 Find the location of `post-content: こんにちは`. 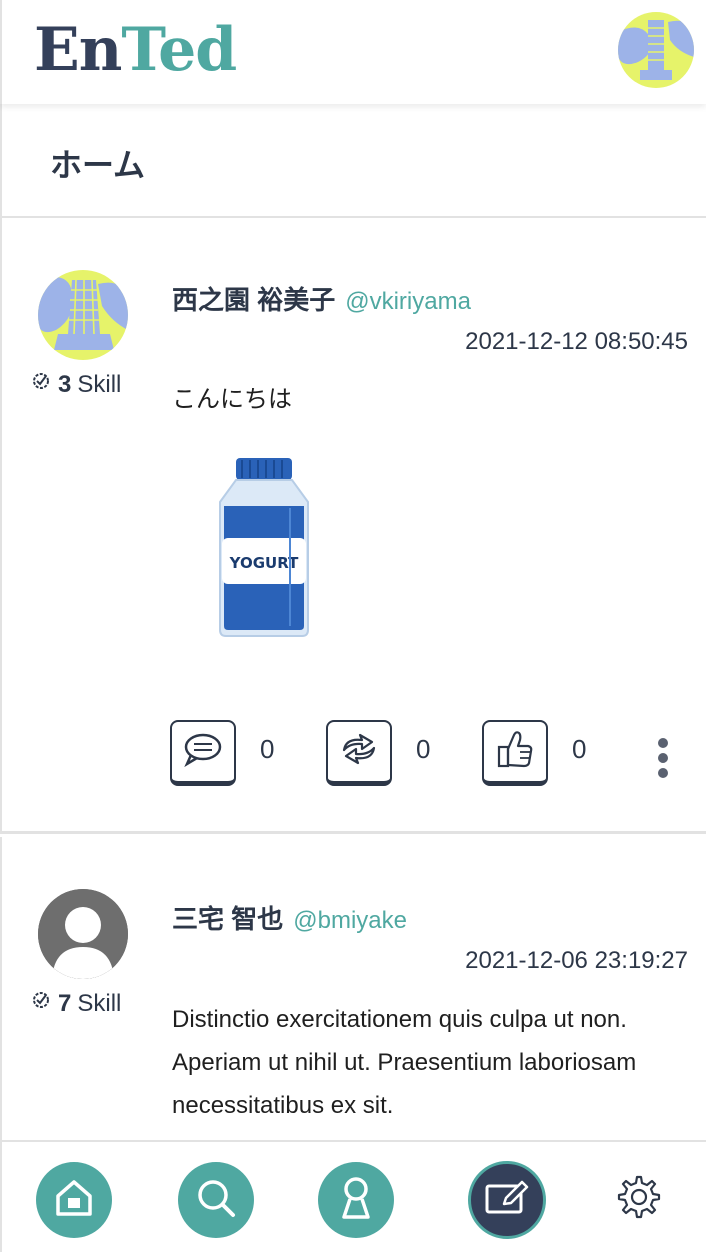

post-content: こんにちは is located at coordinates (232, 399).